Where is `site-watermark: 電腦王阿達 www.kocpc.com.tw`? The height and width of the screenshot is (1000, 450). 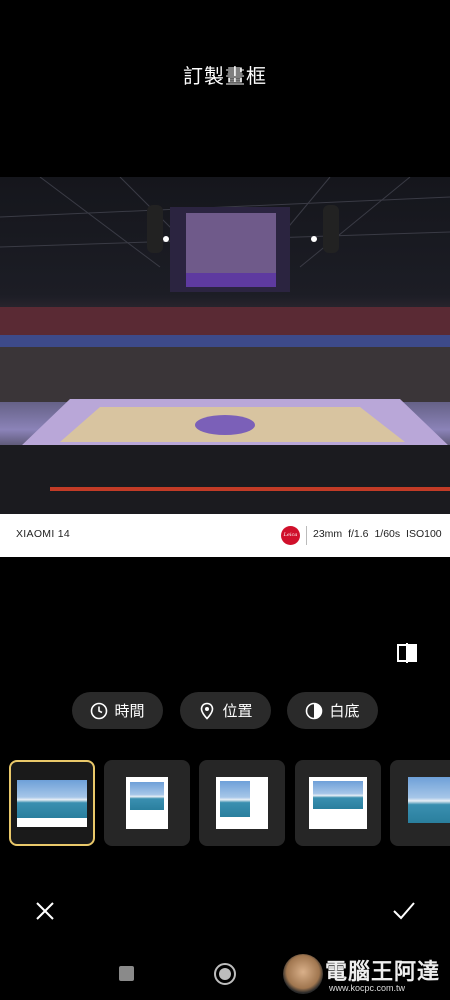
site-watermark: 電腦王阿達 www.kocpc.com.tw is located at coordinates (365, 975).